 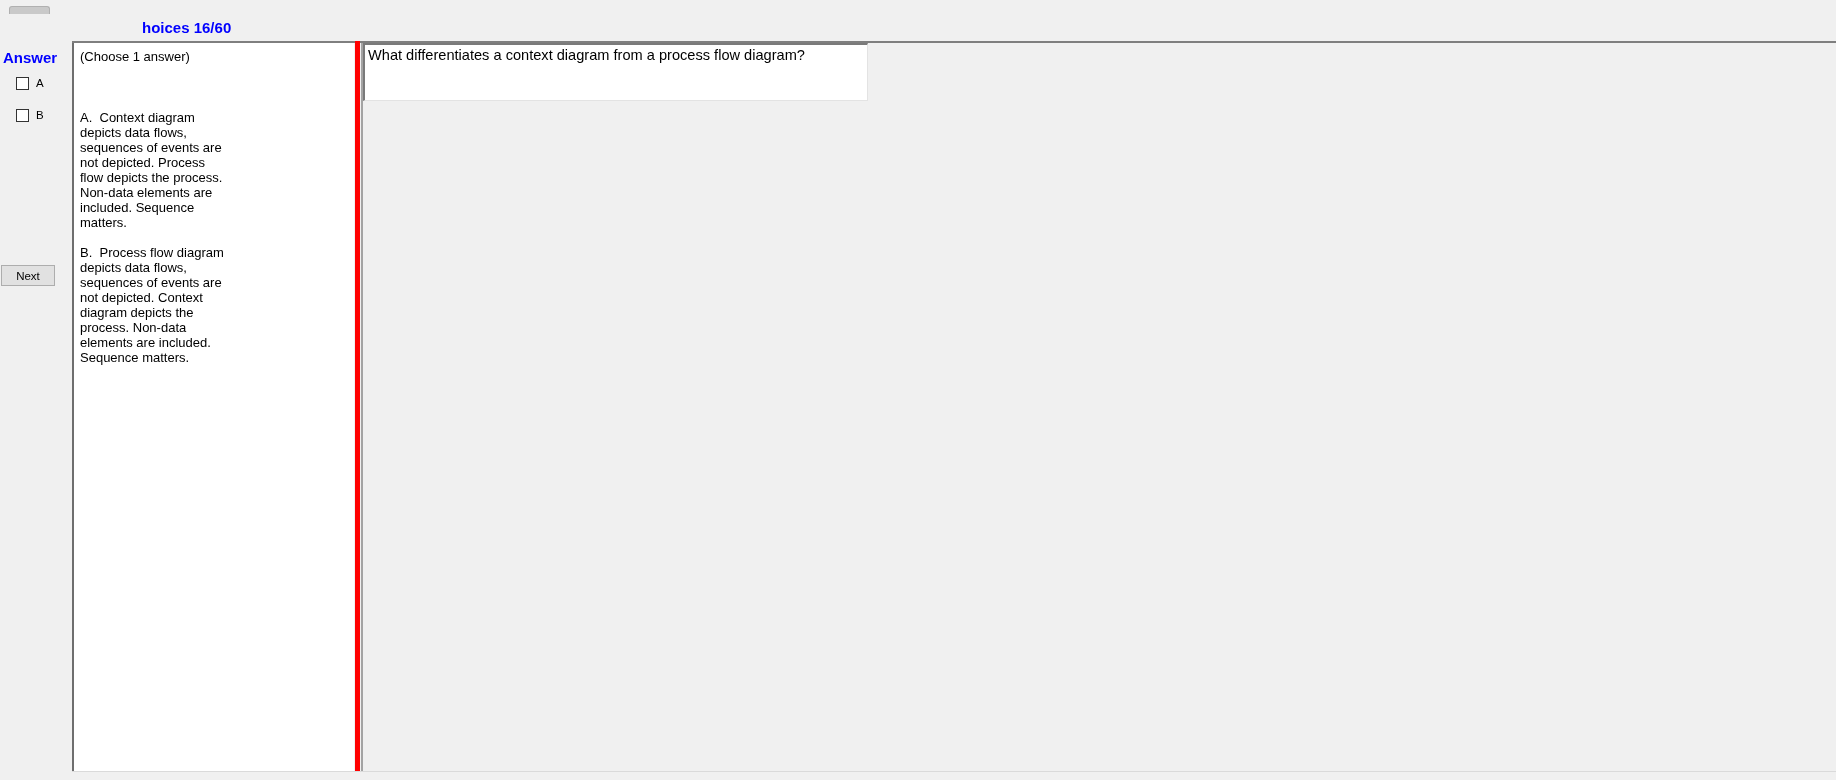 I want to click on section-title: hoices 16/60, so click(x=187, y=27).